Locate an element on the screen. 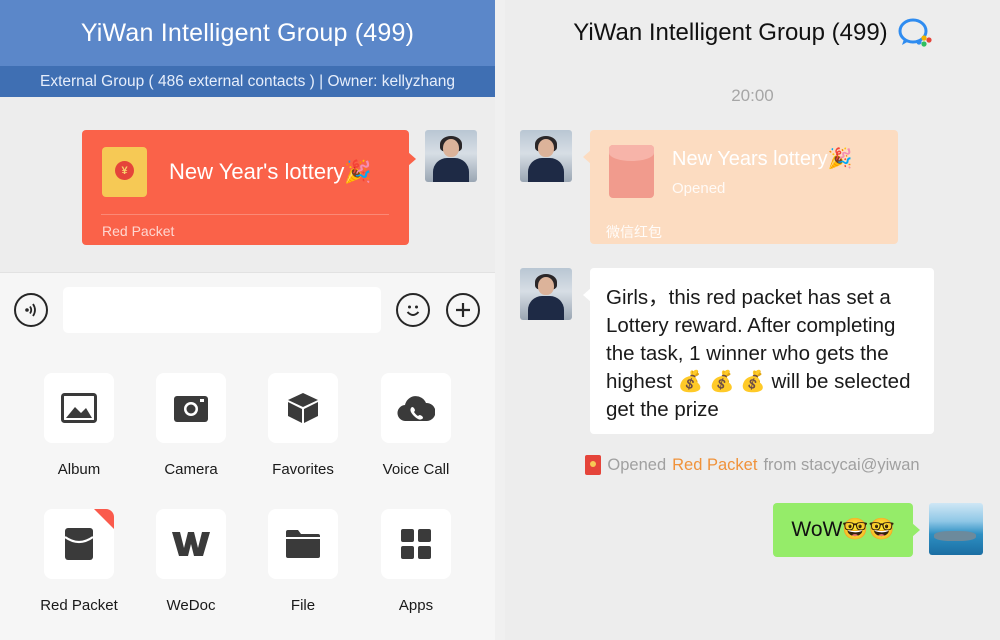 Image resolution: width=1000 pixels, height=640 pixels. my-reply-message: WoW🤓🤓 is located at coordinates (846, 530).